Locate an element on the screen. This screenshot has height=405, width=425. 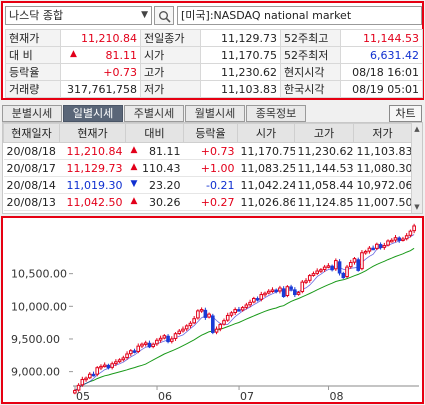
cell-rate: +0.27 is located at coordinates (210, 202).